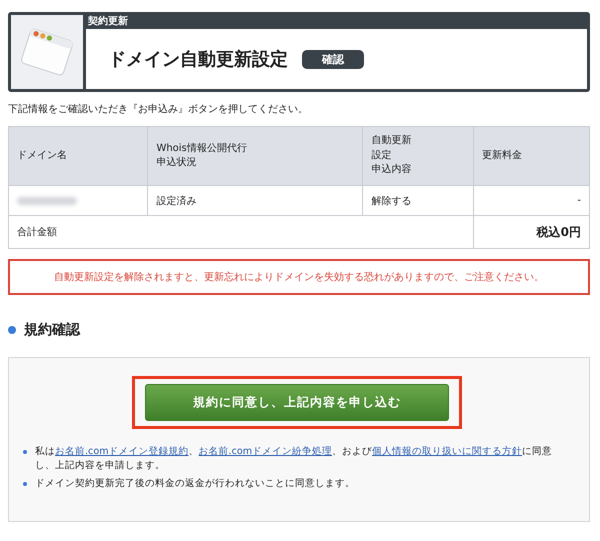 This screenshot has width=600, height=541. I want to click on section-heading: 規約確認, so click(52, 330).